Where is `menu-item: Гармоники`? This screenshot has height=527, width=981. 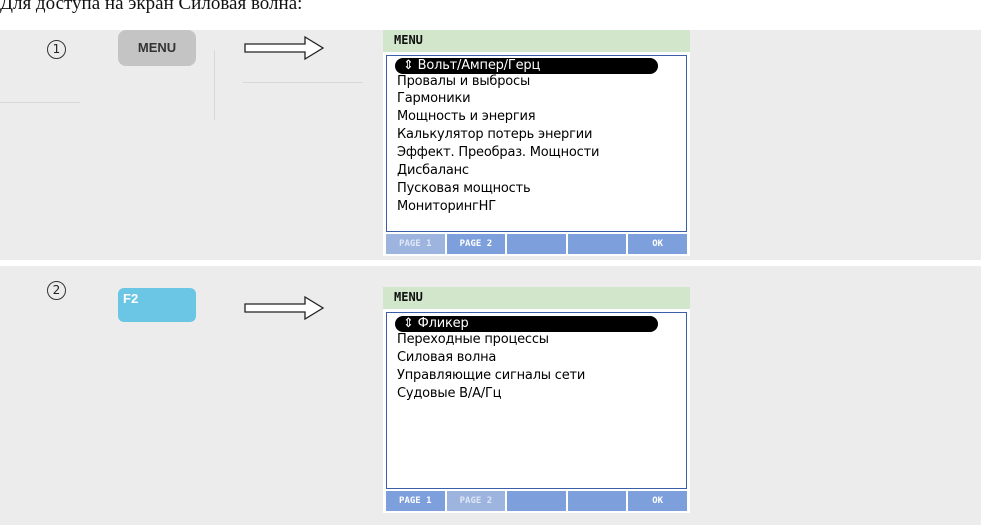
menu-item: Гармоники is located at coordinates (434, 99).